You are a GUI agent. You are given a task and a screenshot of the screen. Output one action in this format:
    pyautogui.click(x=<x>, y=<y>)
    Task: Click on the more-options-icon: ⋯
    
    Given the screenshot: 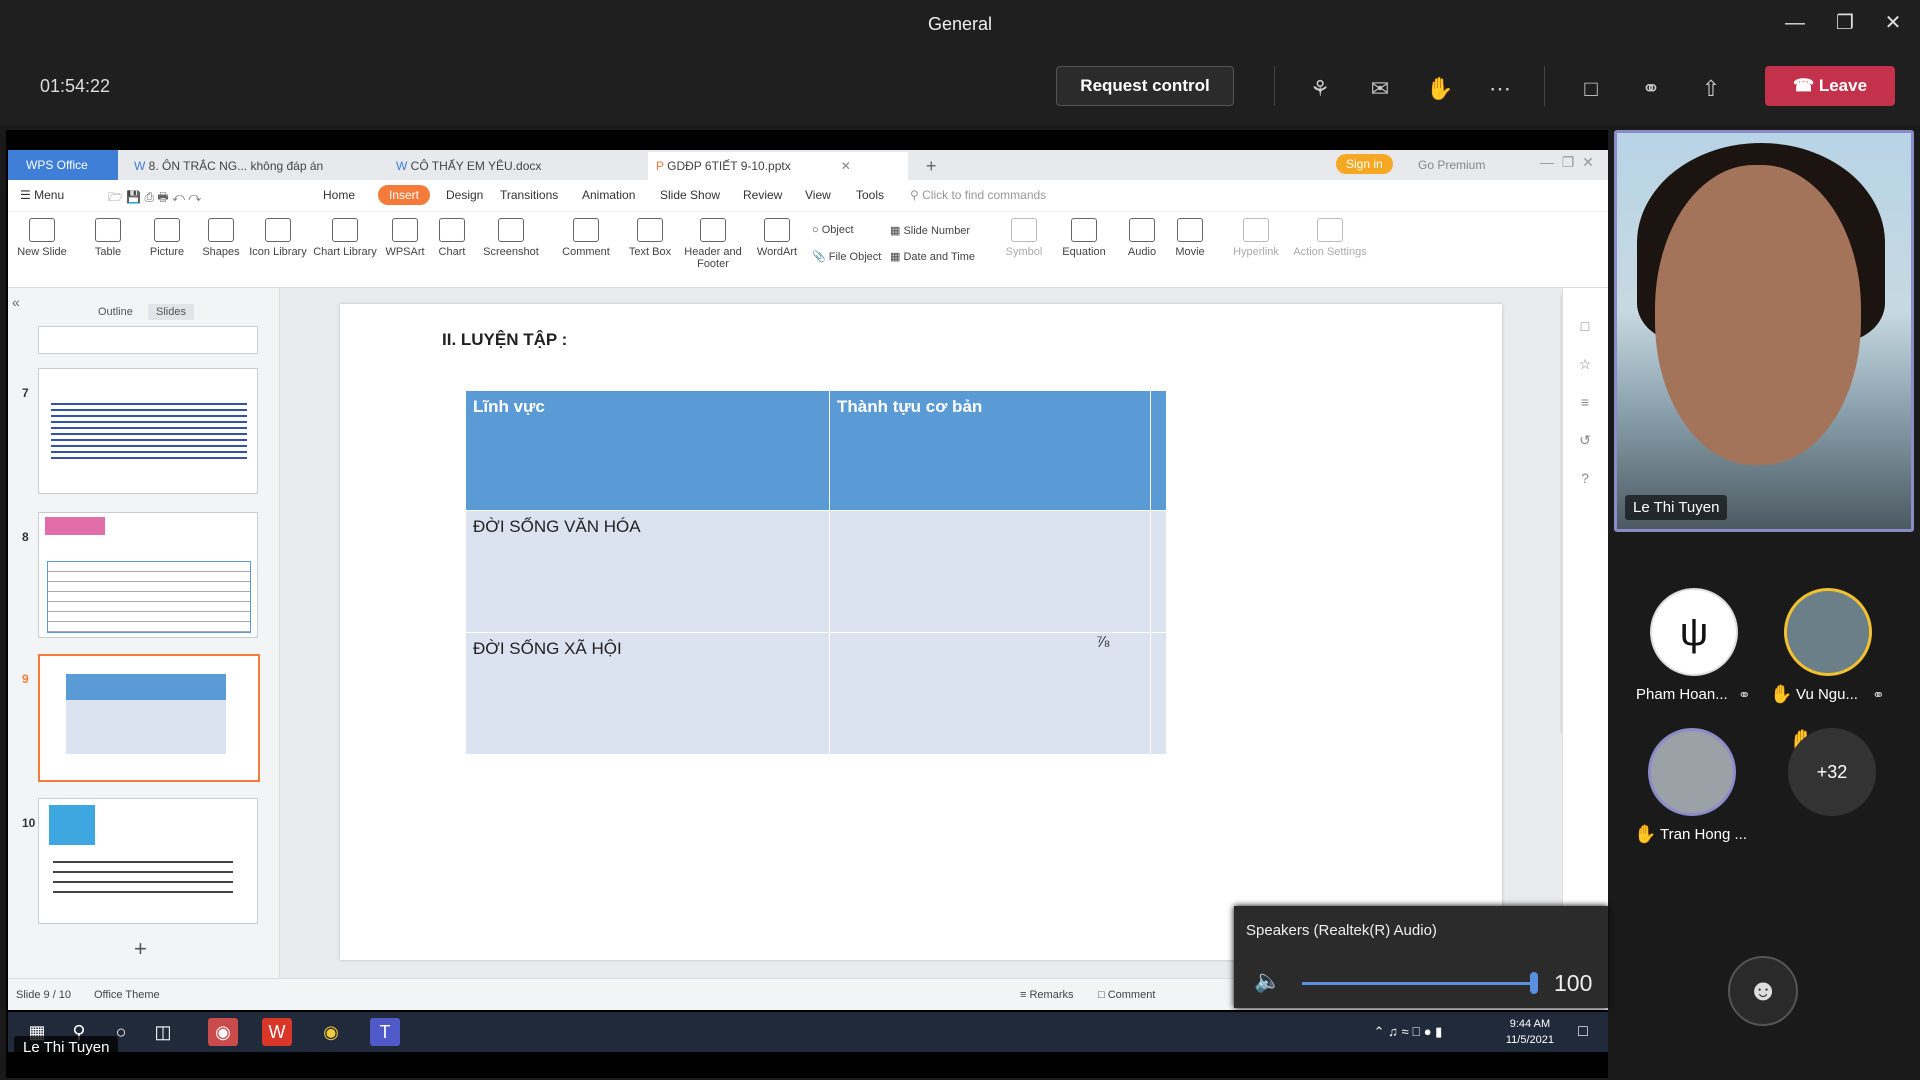 What is the action you would take?
    pyautogui.click(x=1500, y=89)
    